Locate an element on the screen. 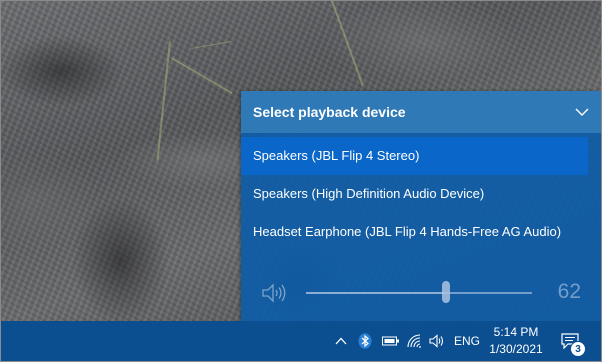 The width and height of the screenshot is (602, 362). taskbar: ENG 5:14 PM 1/30/2021 3 is located at coordinates (301, 341).